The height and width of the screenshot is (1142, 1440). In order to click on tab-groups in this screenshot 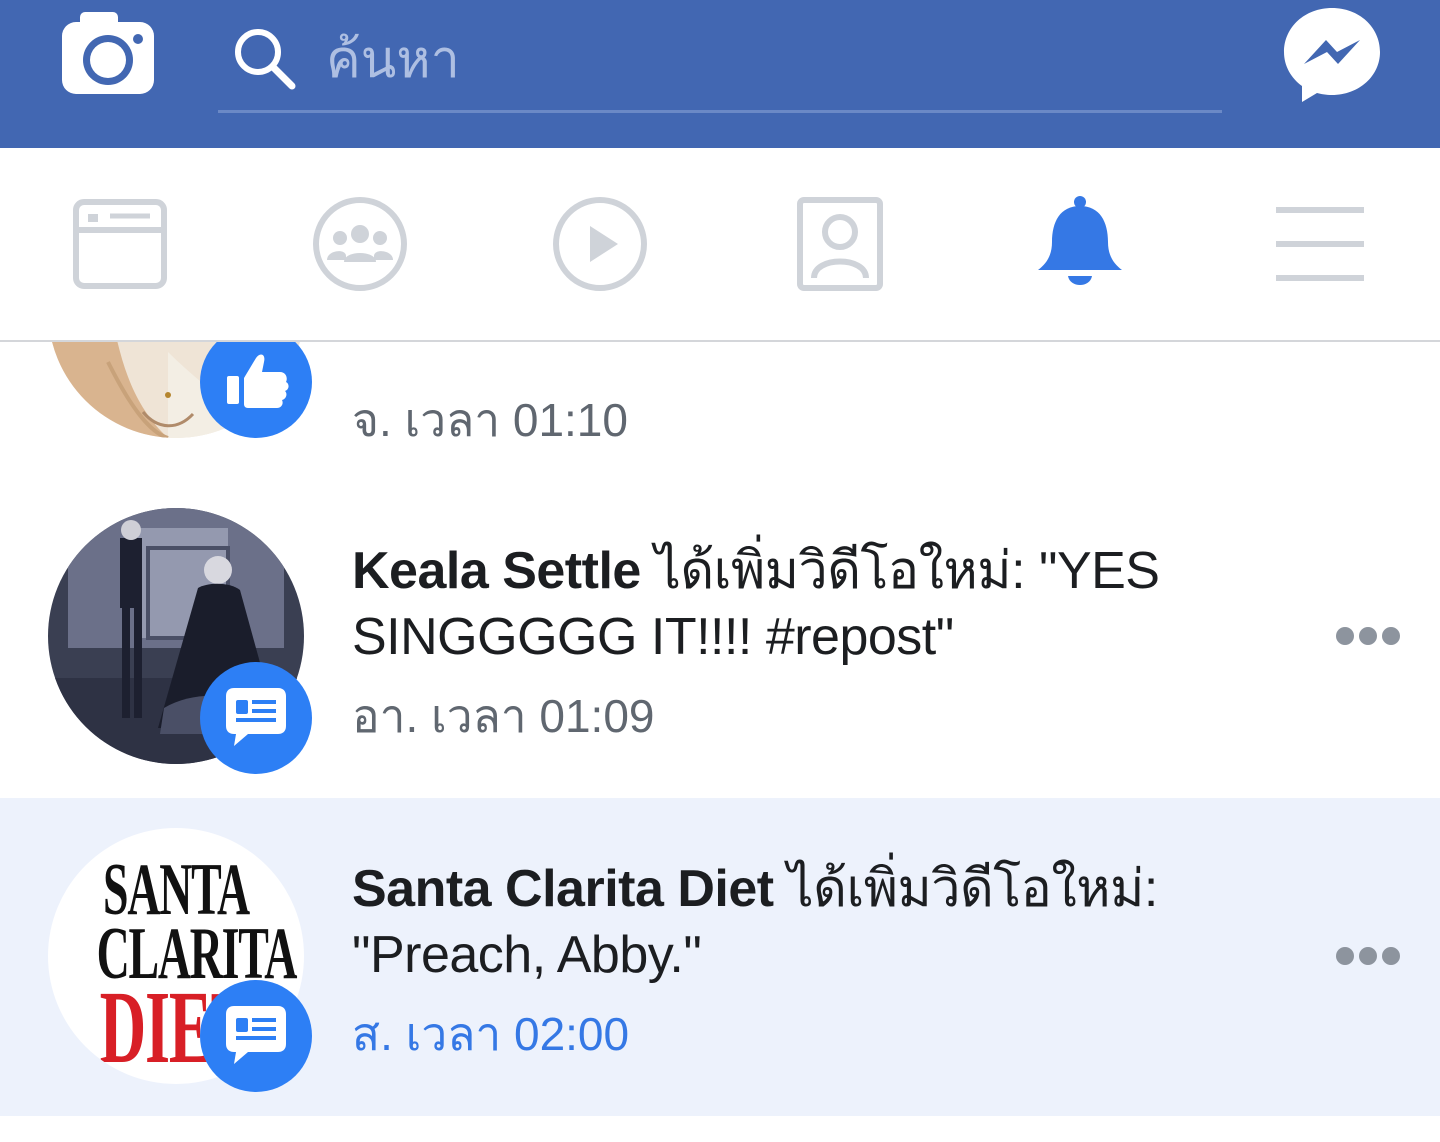, I will do `click(360, 244)`.